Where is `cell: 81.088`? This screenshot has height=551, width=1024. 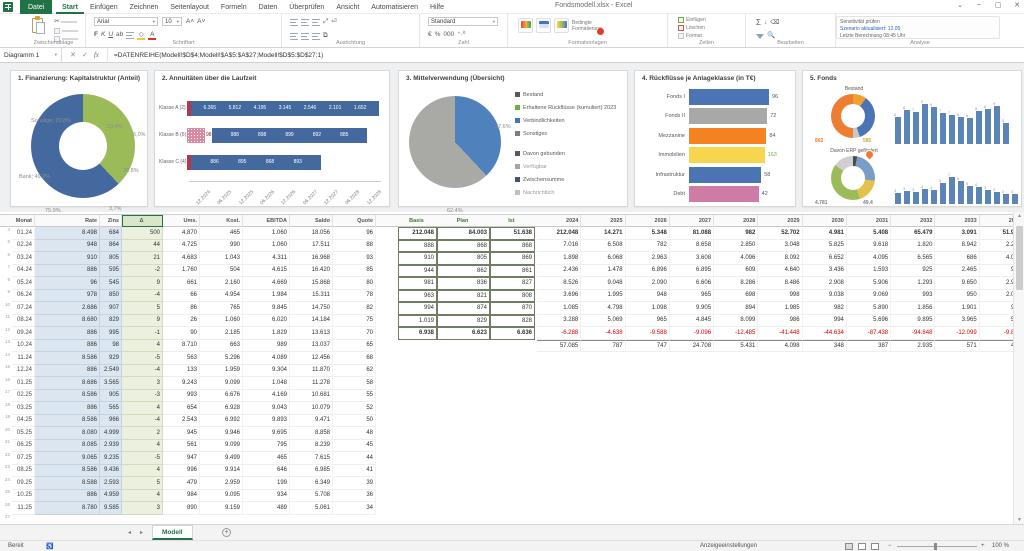 cell: 81.088 is located at coordinates (692, 233).